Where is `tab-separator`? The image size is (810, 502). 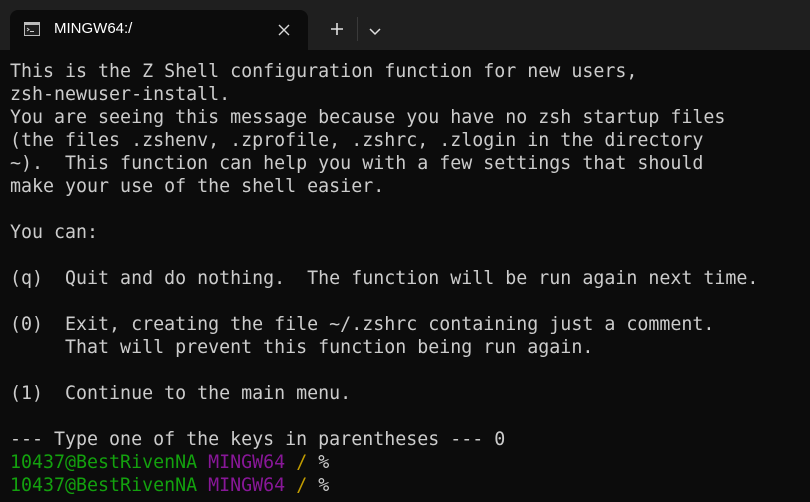
tab-separator is located at coordinates (357, 29).